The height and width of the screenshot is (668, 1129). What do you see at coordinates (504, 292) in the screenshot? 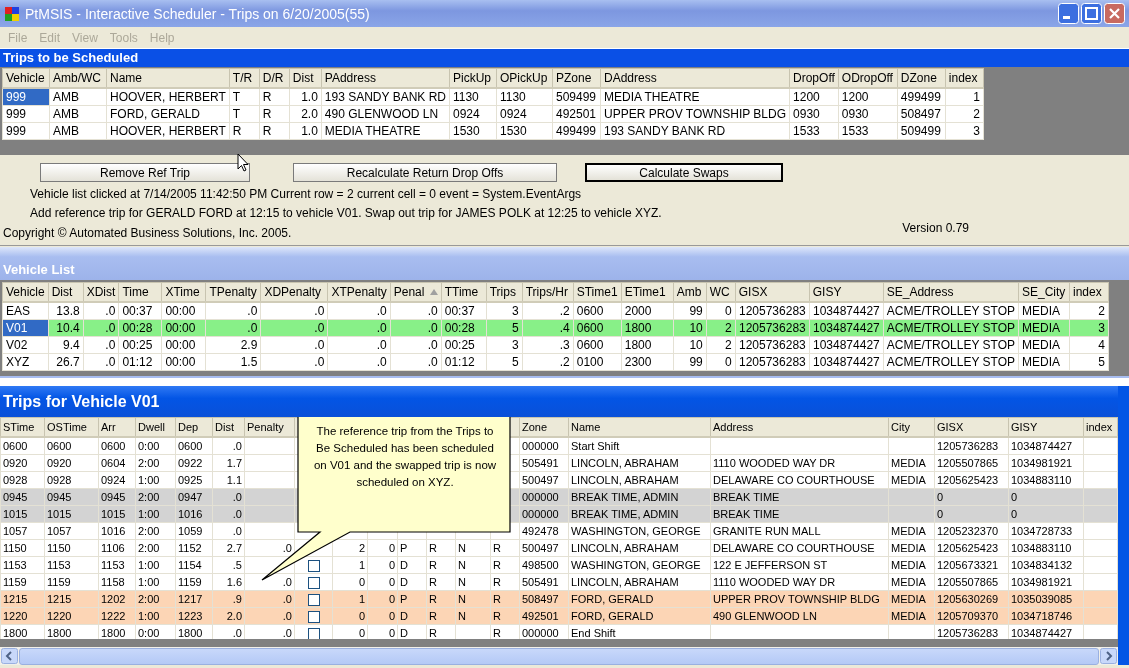
I see `column-header: Trips` at bounding box center [504, 292].